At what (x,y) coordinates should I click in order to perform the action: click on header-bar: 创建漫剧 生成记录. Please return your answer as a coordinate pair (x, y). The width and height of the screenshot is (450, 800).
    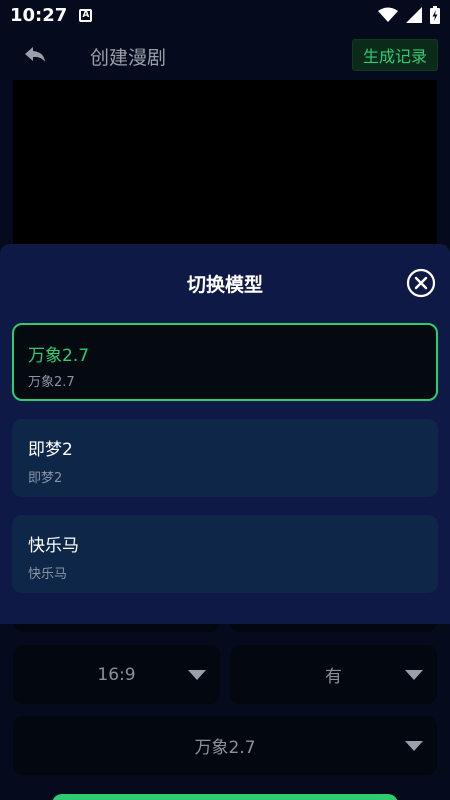
    Looking at the image, I should click on (225, 55).